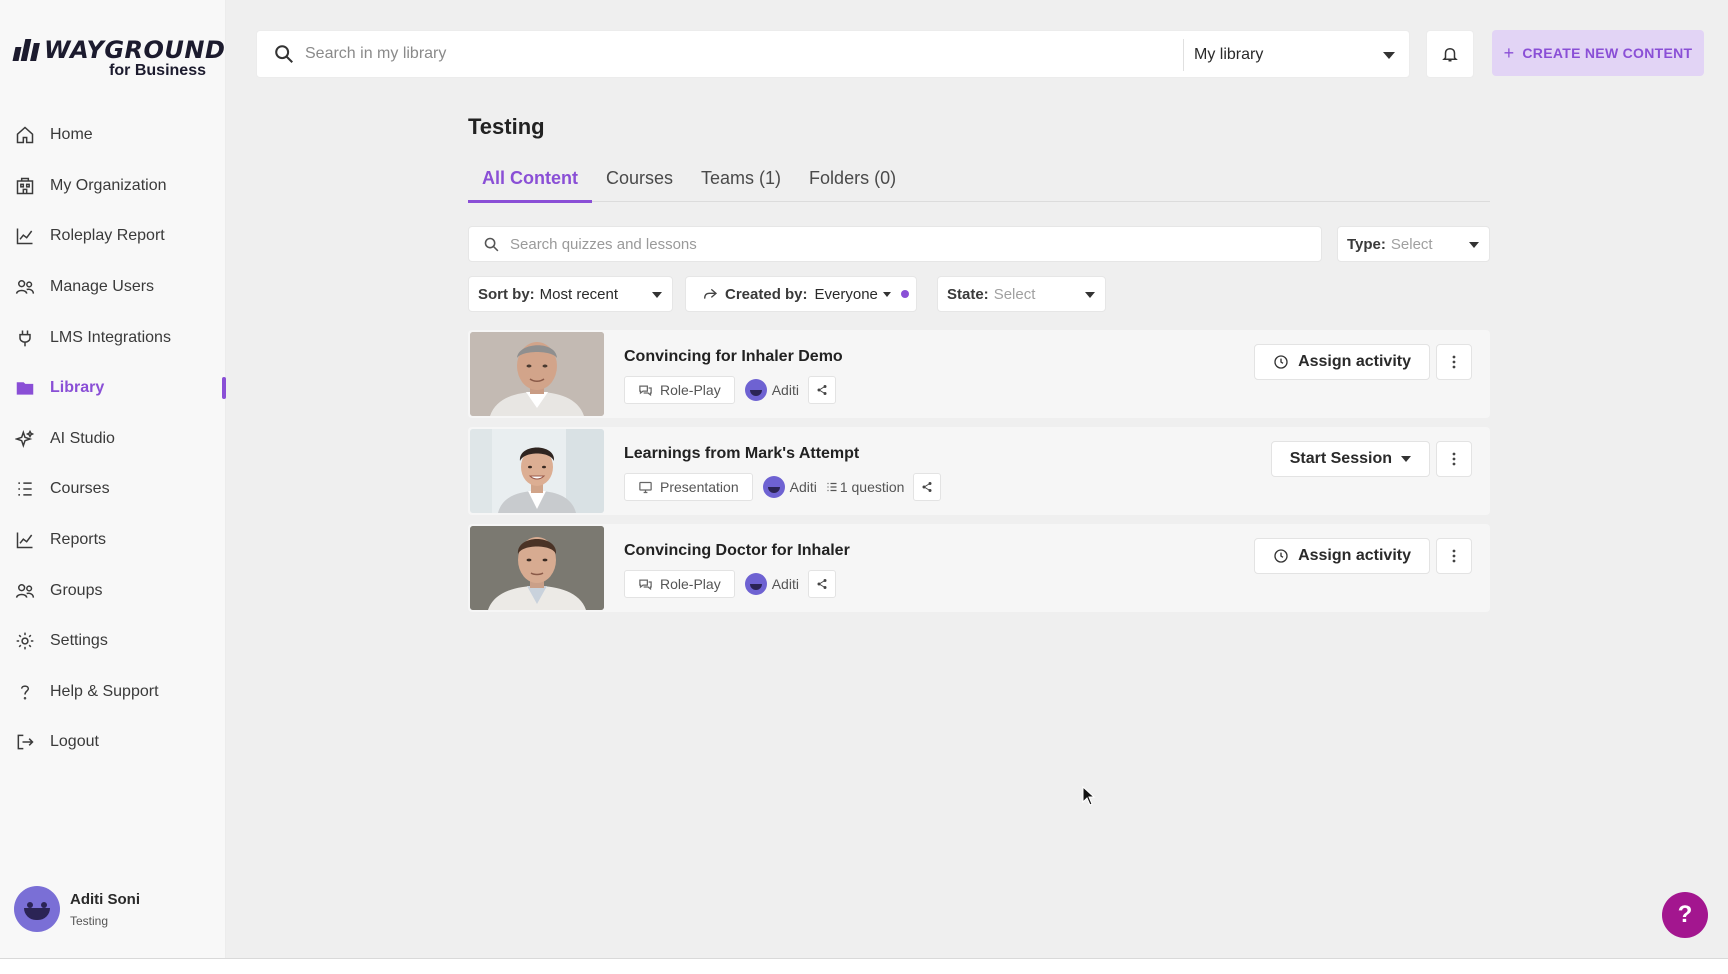 The width and height of the screenshot is (1728, 974). I want to click on state-filter: State: Select, so click(1021, 294).